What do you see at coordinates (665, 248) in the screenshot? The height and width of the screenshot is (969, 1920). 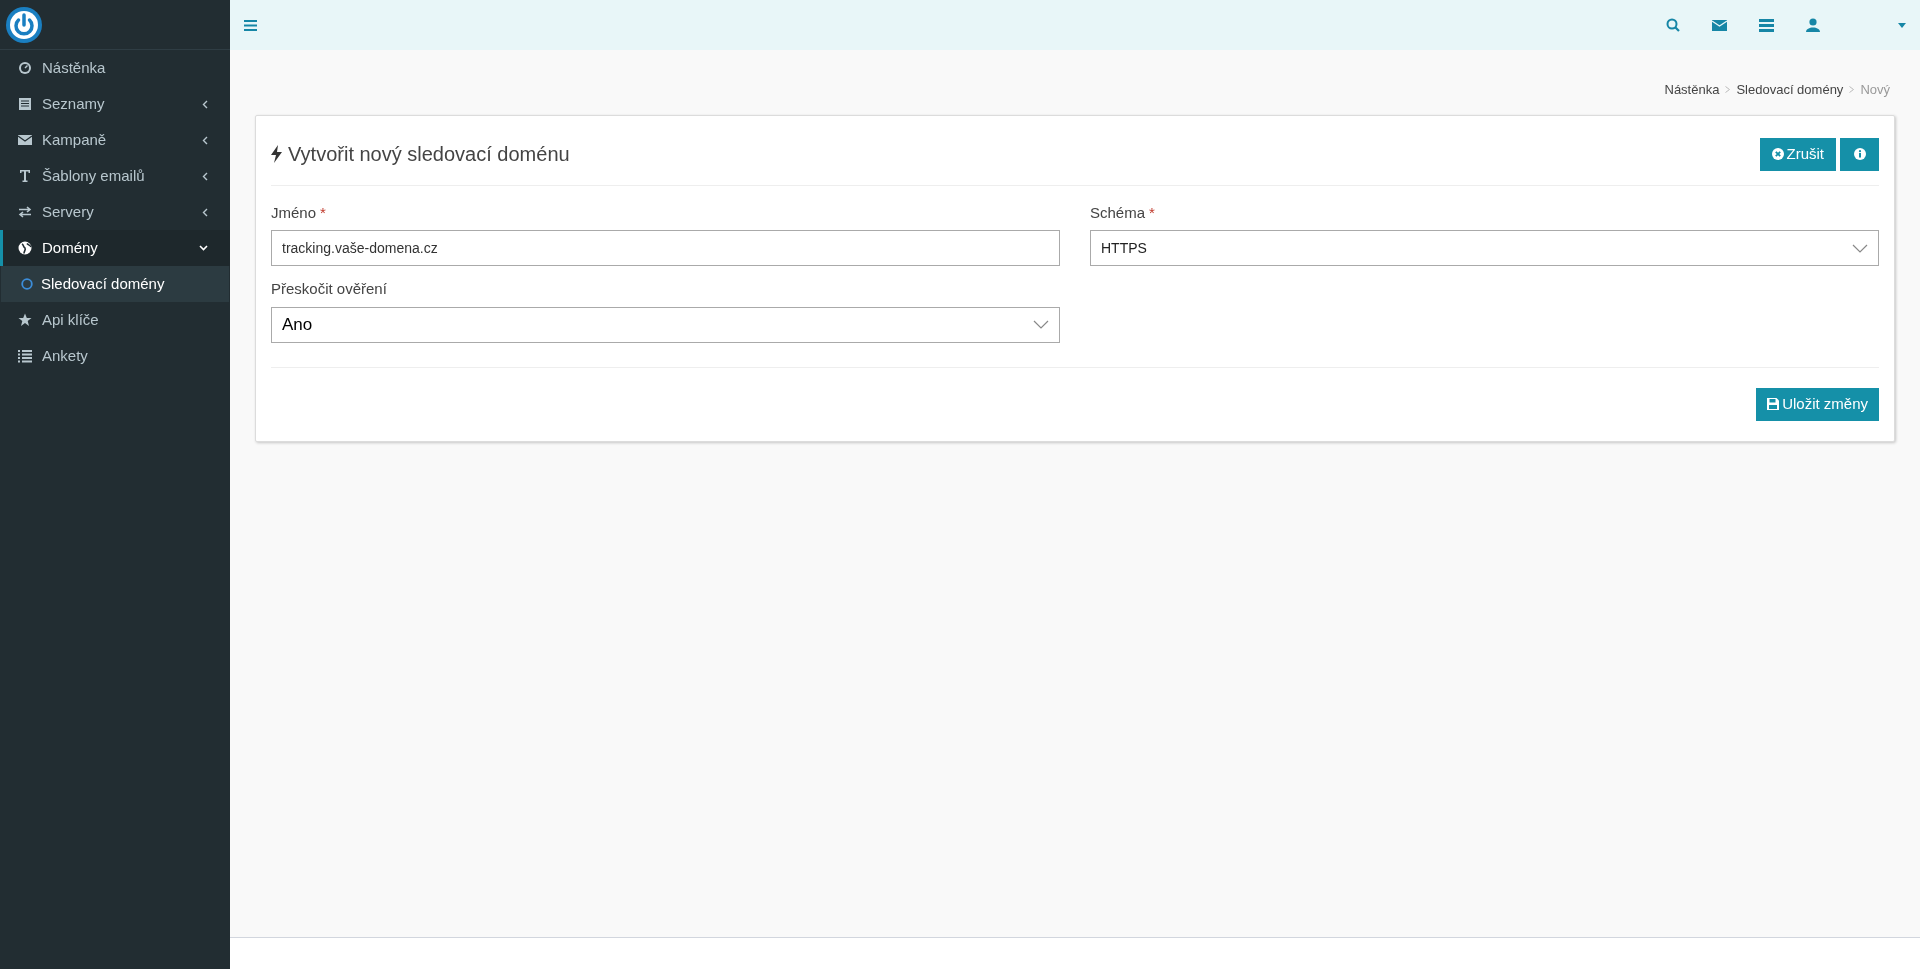 I see `text-field: tracking.vaše-domena.cz` at bounding box center [665, 248].